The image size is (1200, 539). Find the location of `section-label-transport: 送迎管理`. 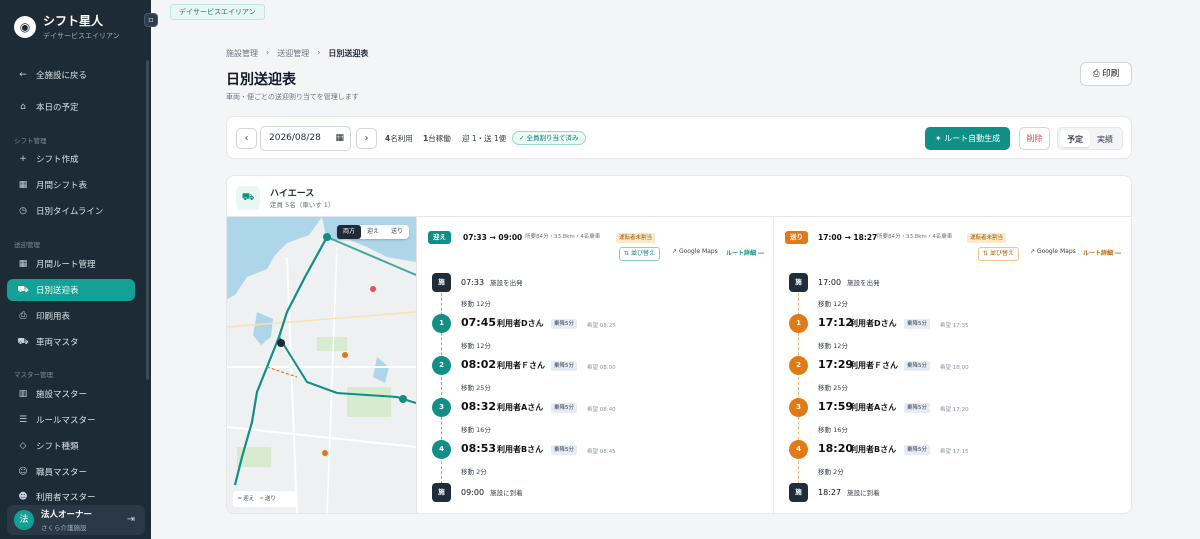

section-label-transport: 送迎管理 is located at coordinates (27, 245).